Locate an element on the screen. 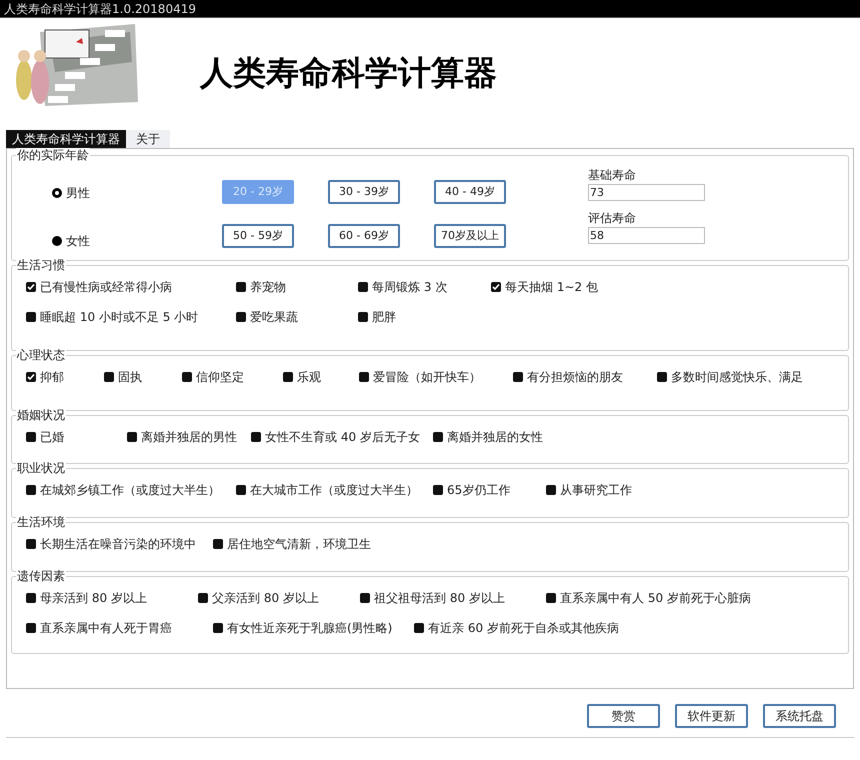  action-button: 系统托盘 is located at coordinates (799, 716).